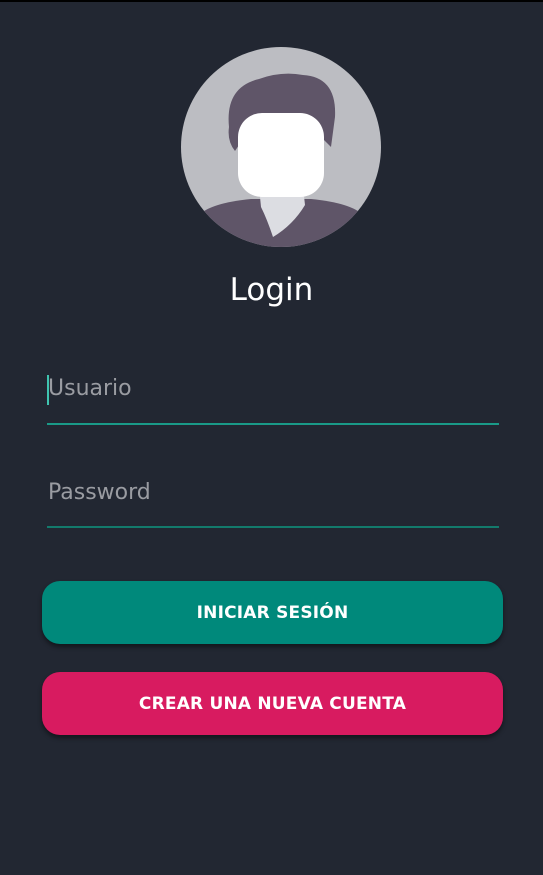 This screenshot has width=543, height=875. What do you see at coordinates (273, 388) in the screenshot?
I see `username-input` at bounding box center [273, 388].